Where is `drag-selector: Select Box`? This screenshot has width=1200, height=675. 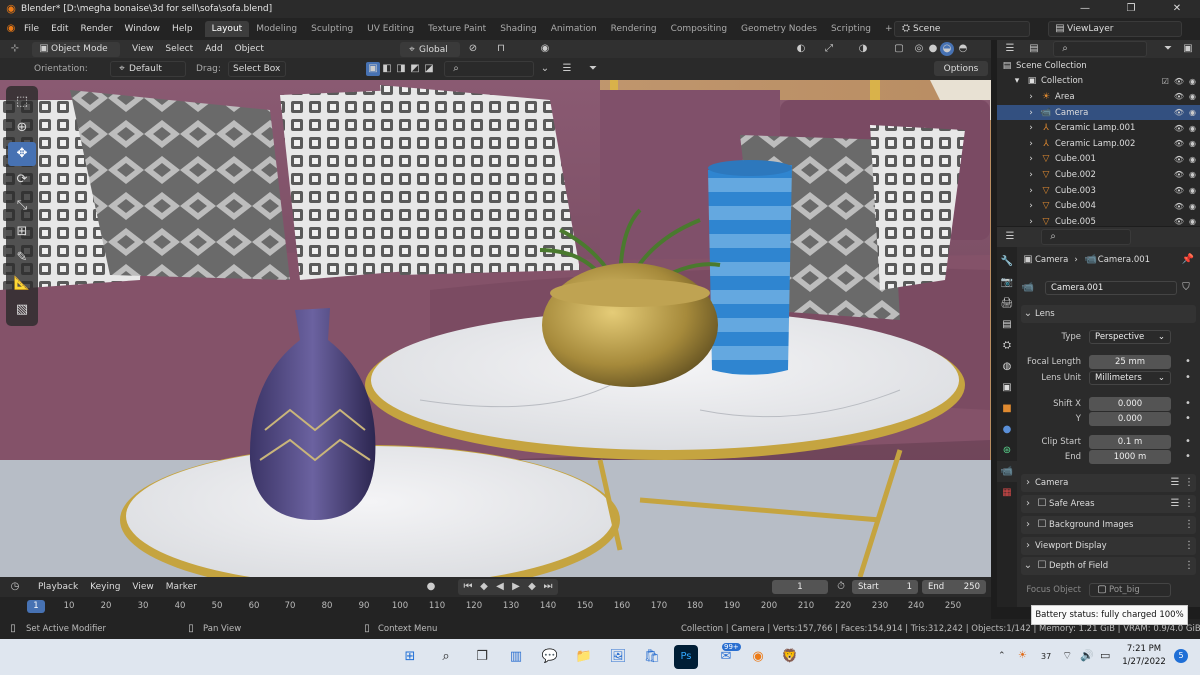
drag-selector: Select Box is located at coordinates (257, 69).